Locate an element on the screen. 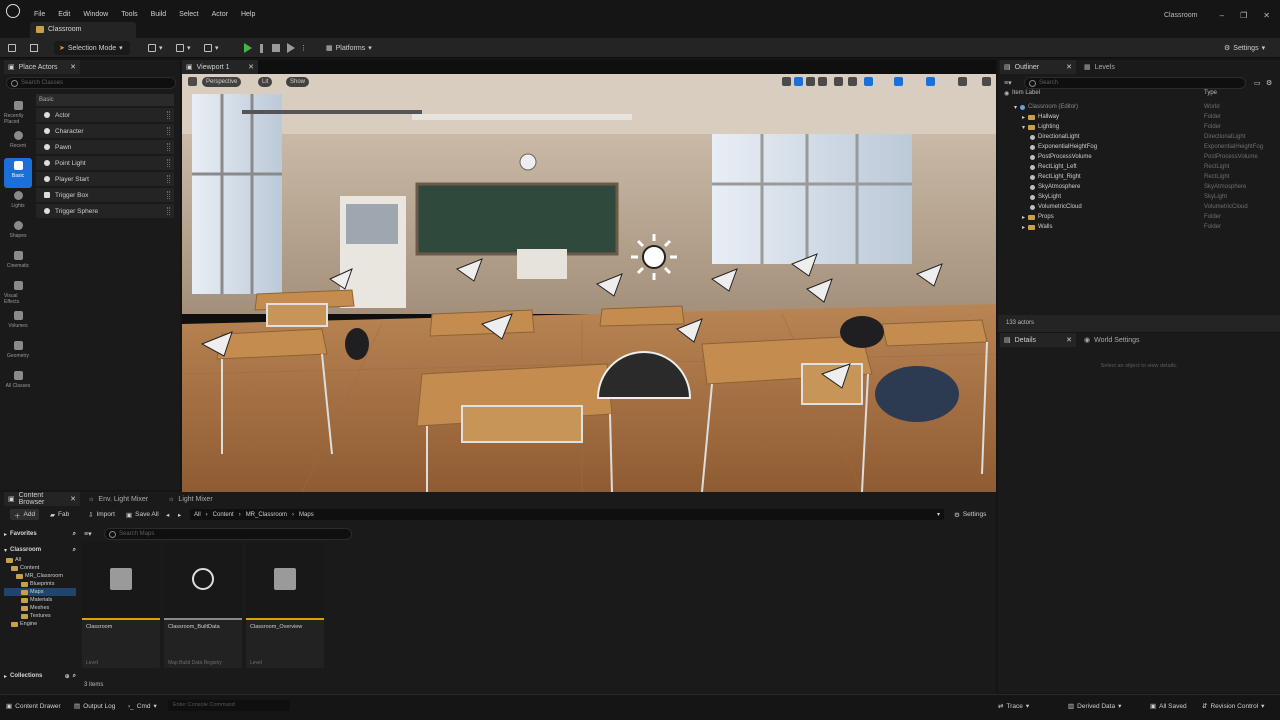 The width and height of the screenshot is (1280, 720). content-icon is located at coordinates (34, 48).